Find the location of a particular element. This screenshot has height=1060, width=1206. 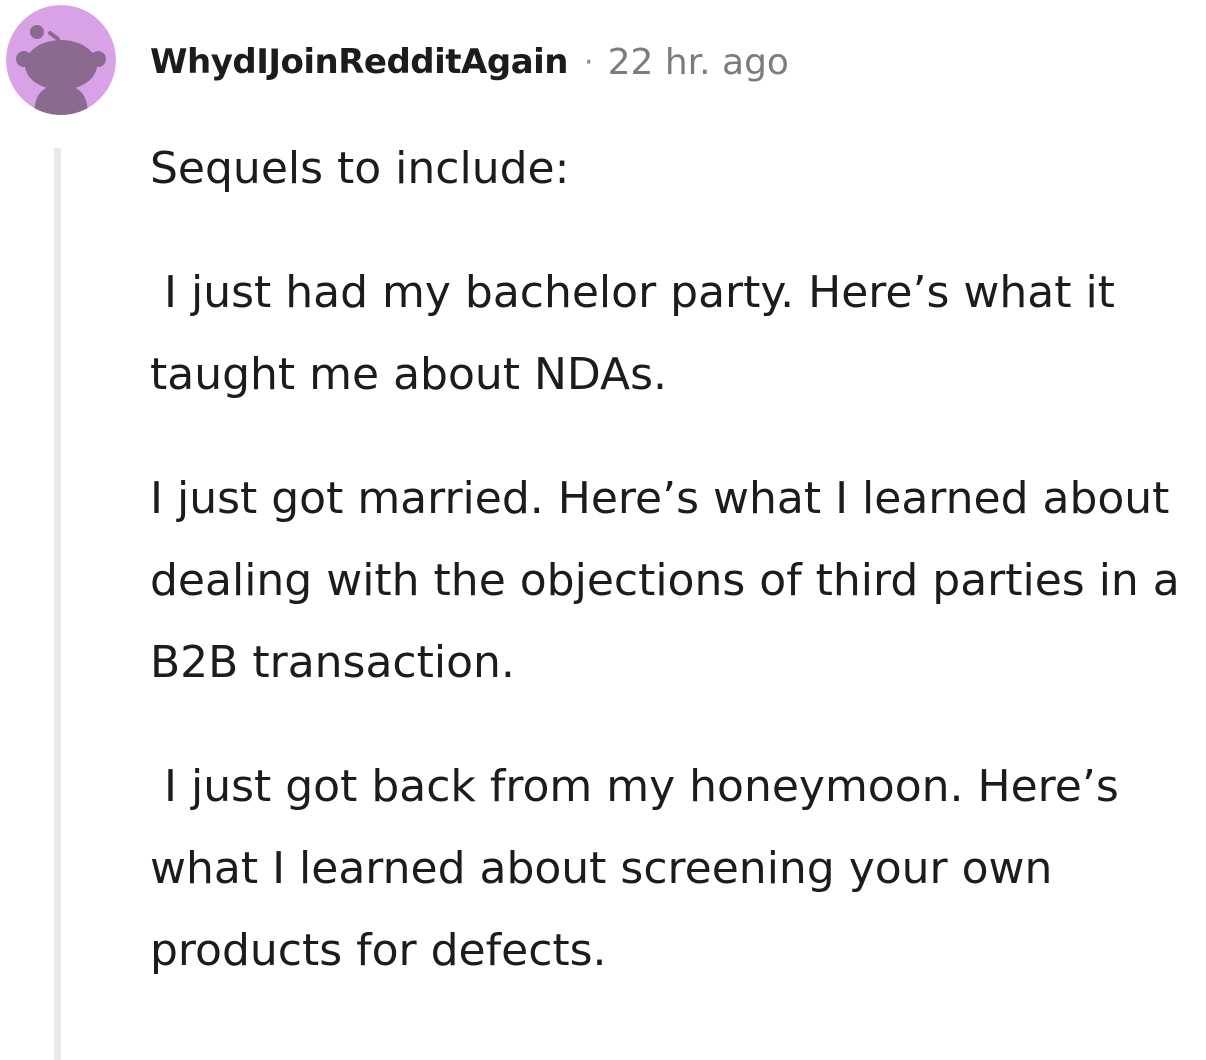

snoo-avatar-icon is located at coordinates (61, 60).